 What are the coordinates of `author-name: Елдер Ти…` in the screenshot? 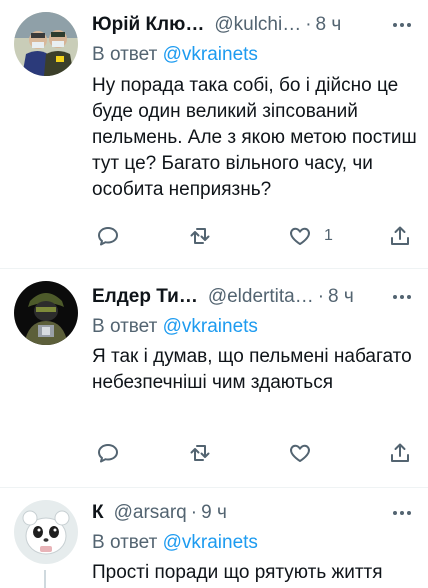 It's located at (145, 297).